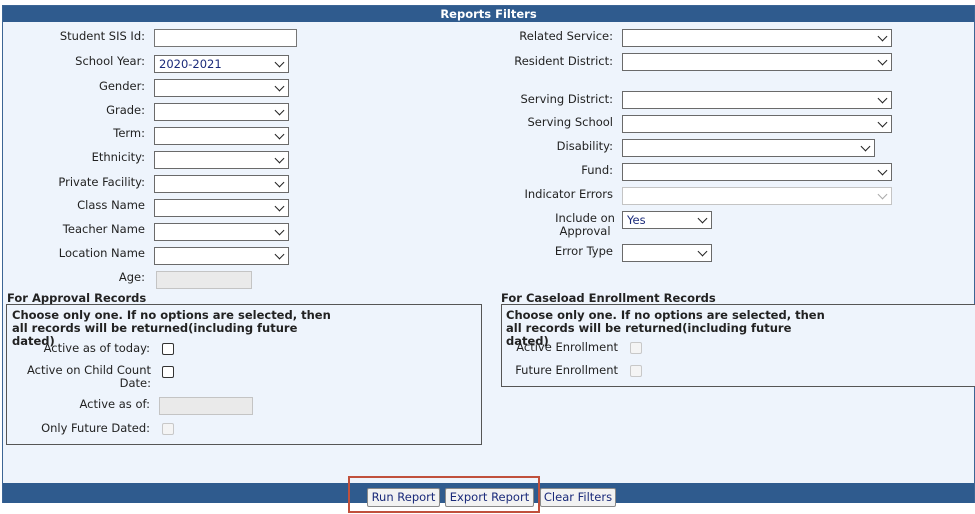 The height and width of the screenshot is (514, 975). Describe the element at coordinates (131, 277) in the screenshot. I see `age-label: Age:` at that location.